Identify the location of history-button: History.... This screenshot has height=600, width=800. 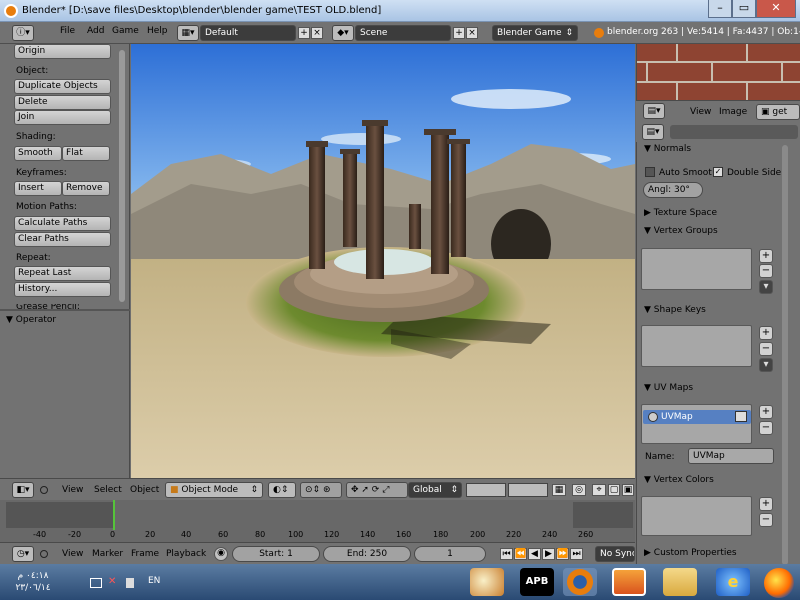
(62, 289).